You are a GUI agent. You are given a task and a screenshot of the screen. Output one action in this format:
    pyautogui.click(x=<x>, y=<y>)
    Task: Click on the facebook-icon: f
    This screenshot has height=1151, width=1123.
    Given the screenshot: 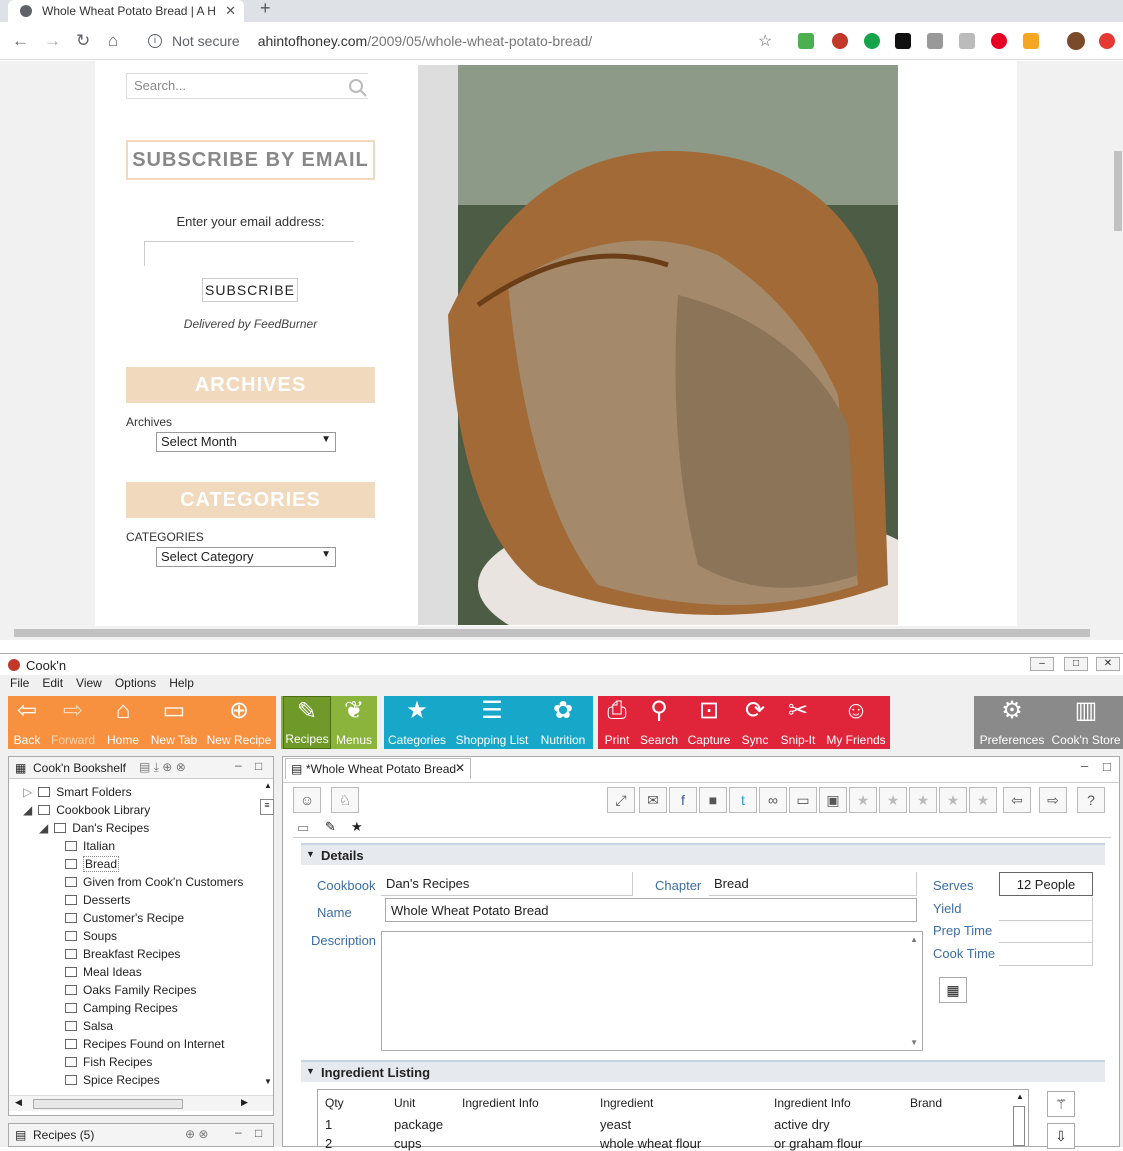 What is the action you would take?
    pyautogui.click(x=683, y=800)
    